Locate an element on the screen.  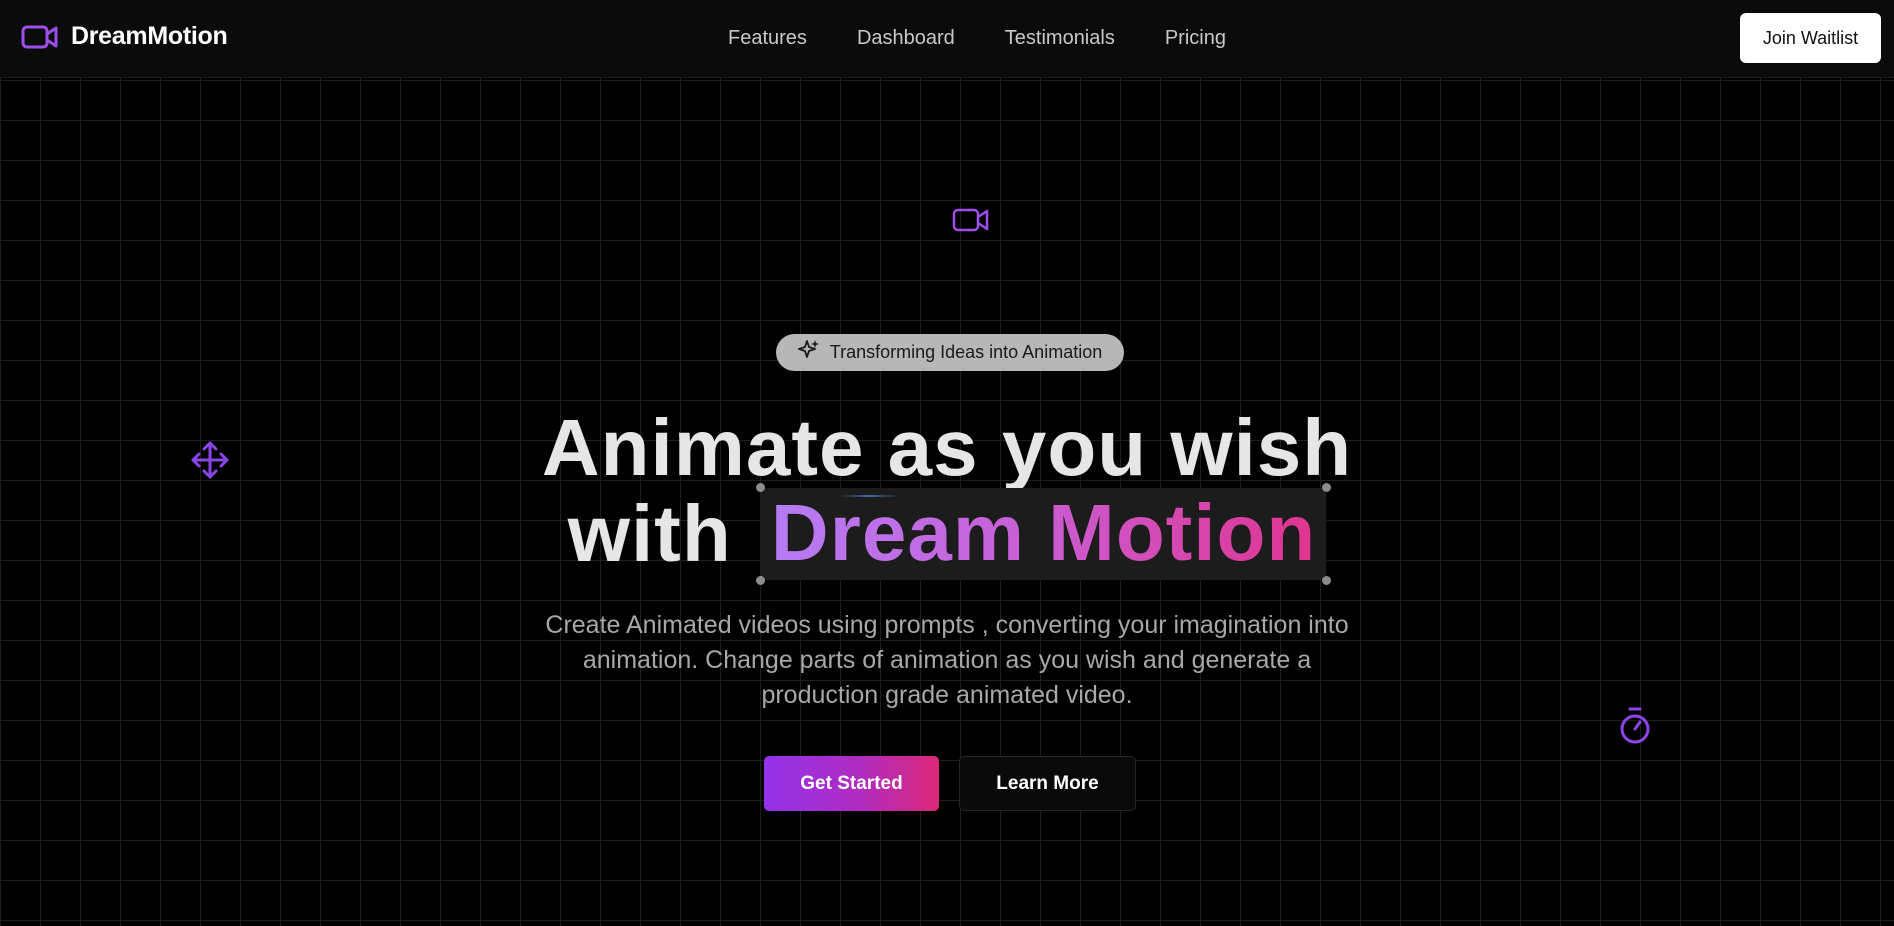
nav-item-dashboard: Dashboard is located at coordinates (906, 38).